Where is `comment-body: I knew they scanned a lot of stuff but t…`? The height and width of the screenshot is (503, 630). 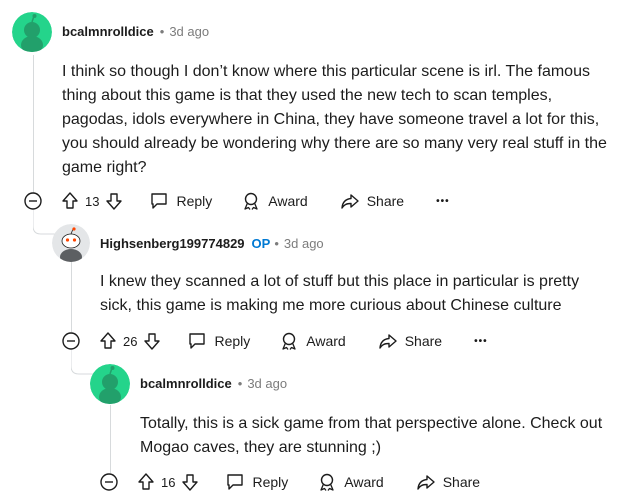 comment-body: I knew they scanned a lot of stuff but t… is located at coordinates (340, 293).